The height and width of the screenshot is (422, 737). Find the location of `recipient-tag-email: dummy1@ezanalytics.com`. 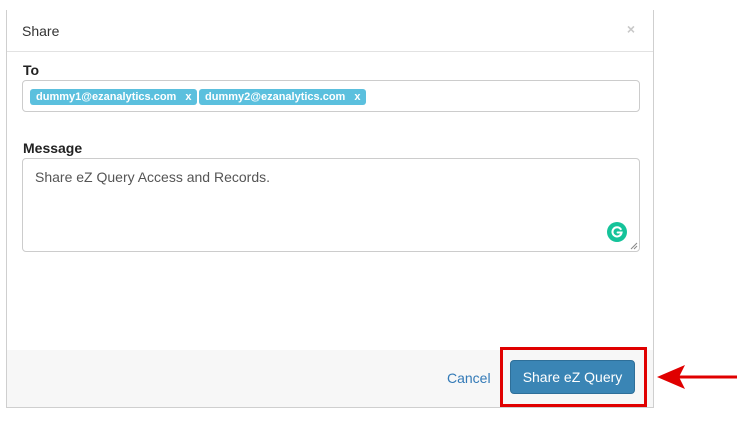

recipient-tag-email: dummy1@ezanalytics.com is located at coordinates (106, 97).